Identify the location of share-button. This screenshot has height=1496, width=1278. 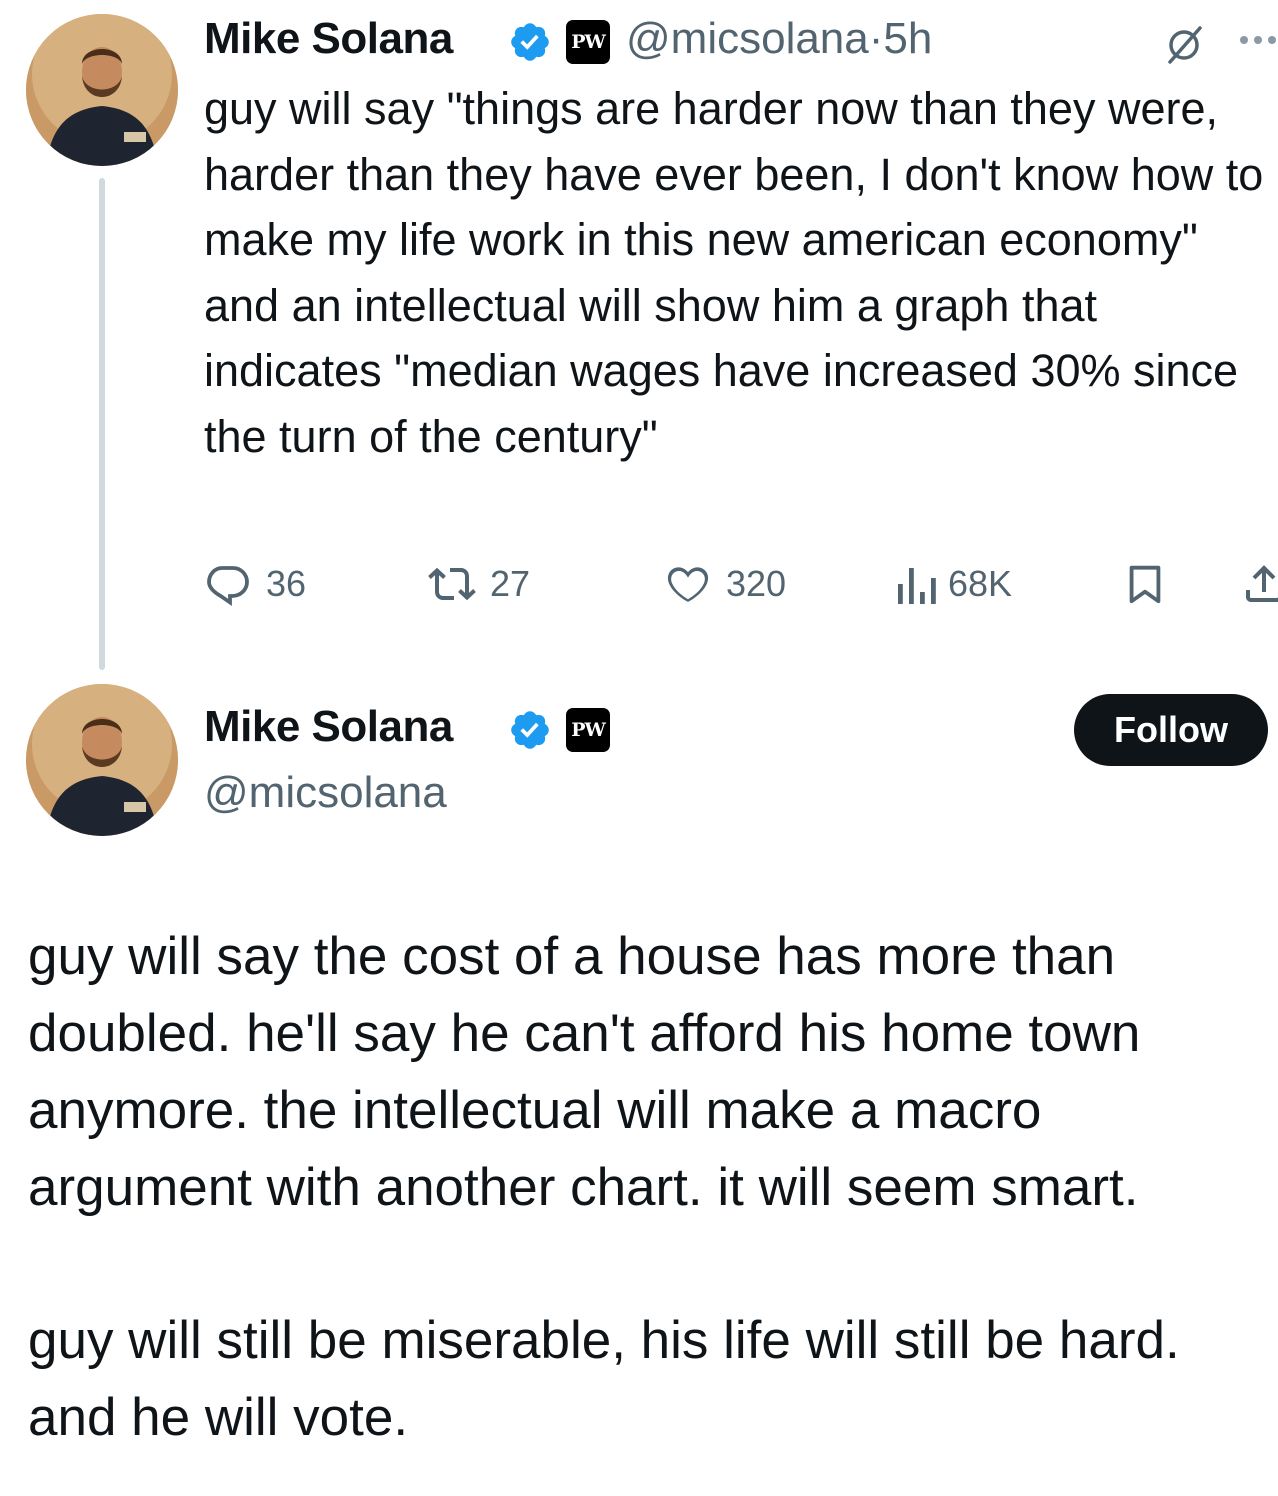
(1259, 586).